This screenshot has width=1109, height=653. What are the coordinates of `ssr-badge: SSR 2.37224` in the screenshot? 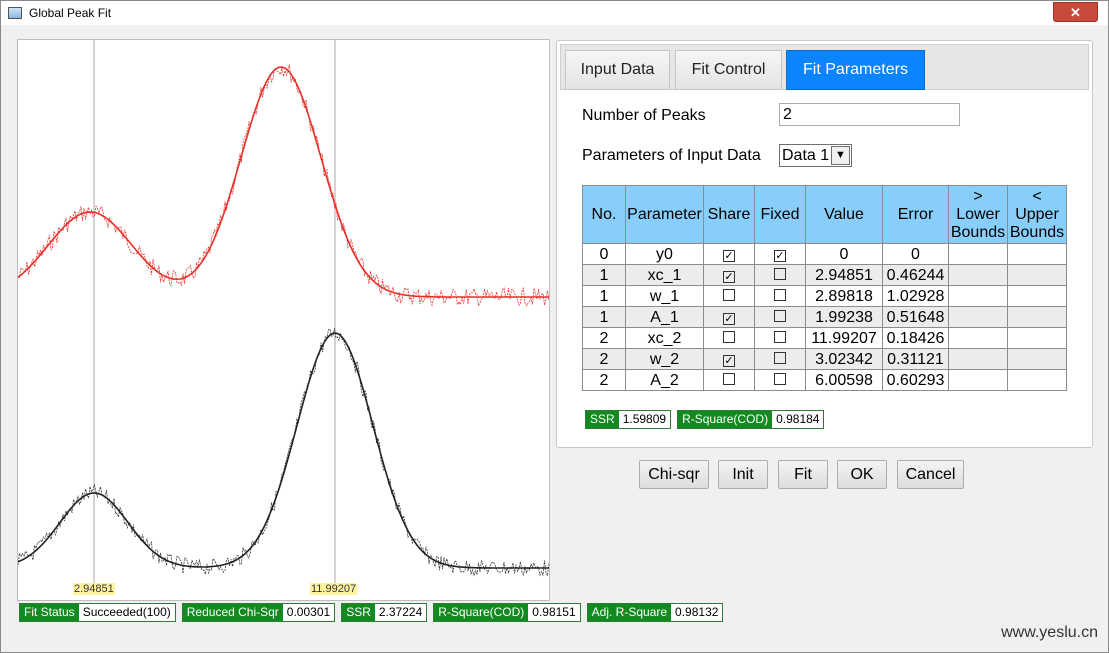 It's located at (384, 612).